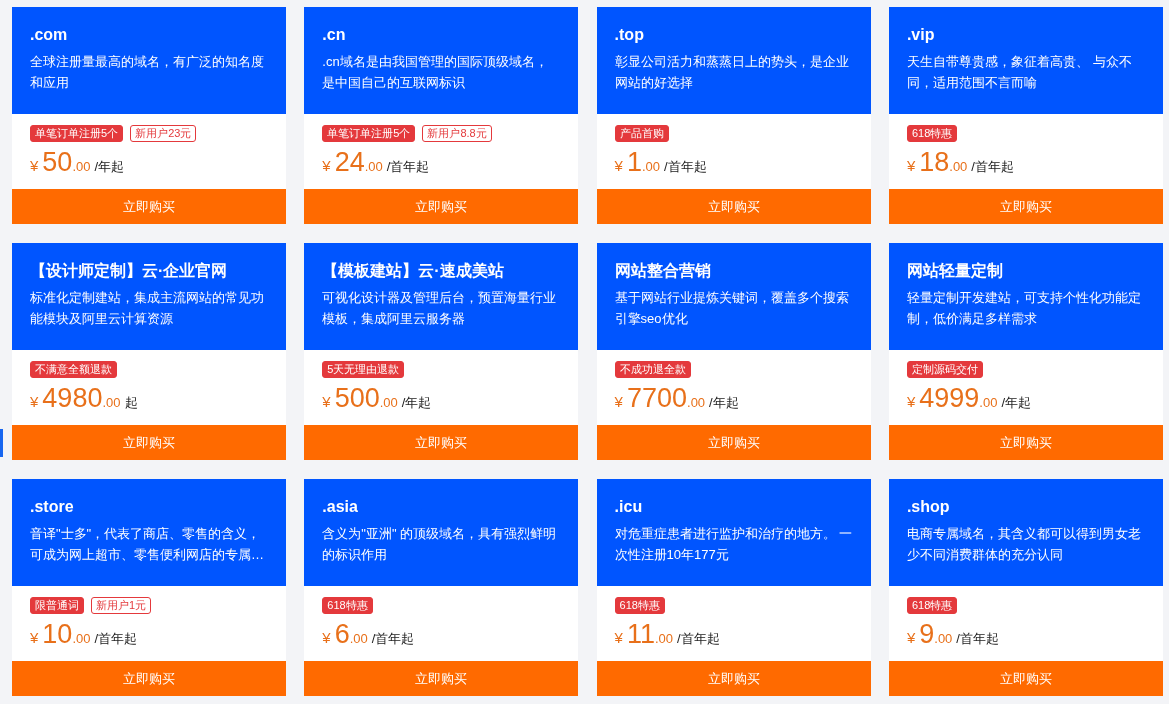  Describe the element at coordinates (660, 399) in the screenshot. I see `price: ¥7700.00` at that location.